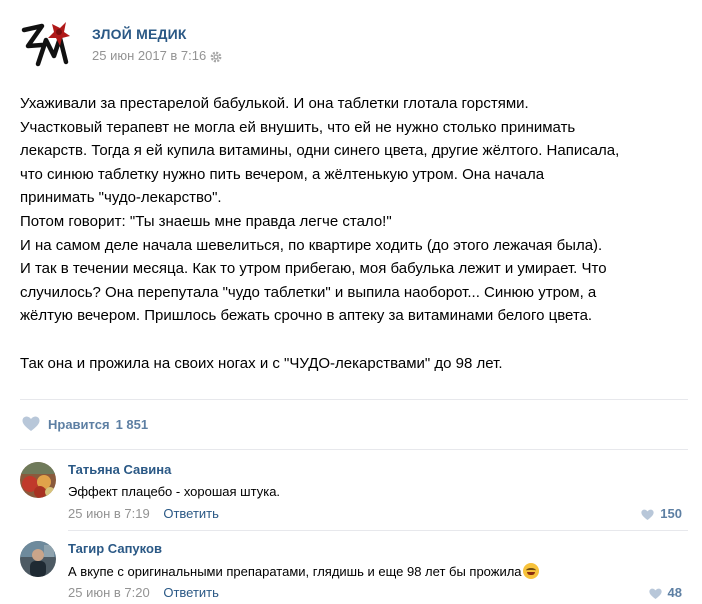  Describe the element at coordinates (157, 46) in the screenshot. I see `header-text: ЗЛОЙ МЕДИК 25 июн 2017 в 7:16` at that location.